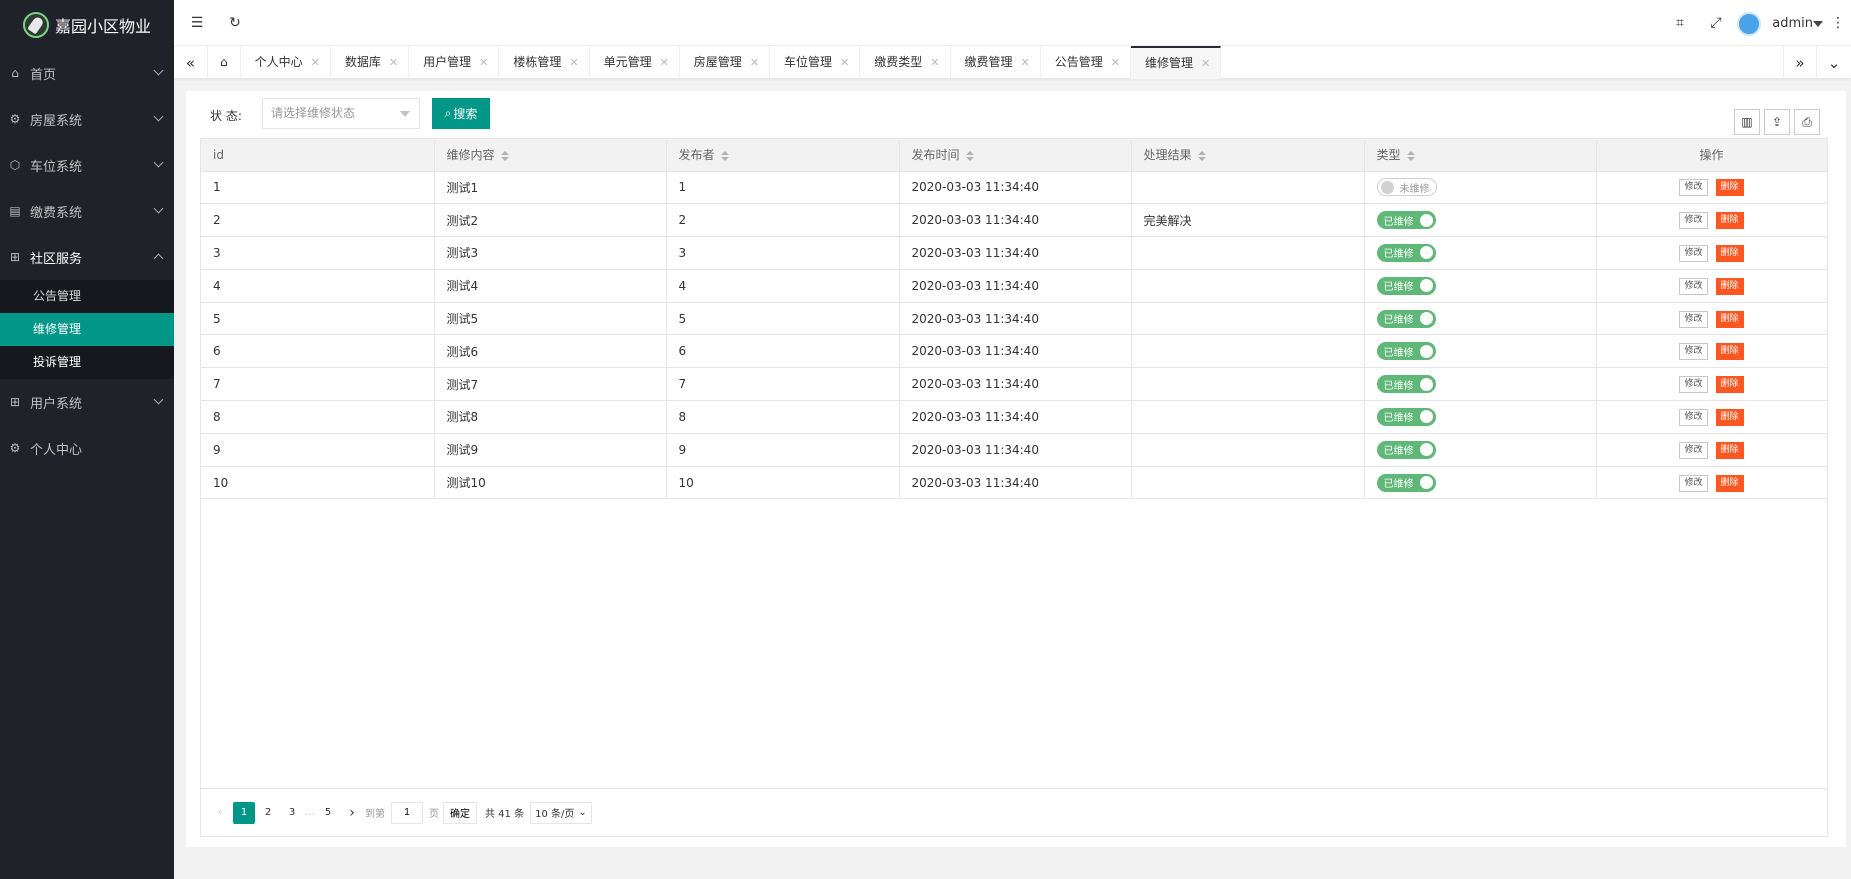 The image size is (1851, 879). Describe the element at coordinates (1176, 62) in the screenshot. I see `tab-repair-manage: 维修管理 ✕` at that location.